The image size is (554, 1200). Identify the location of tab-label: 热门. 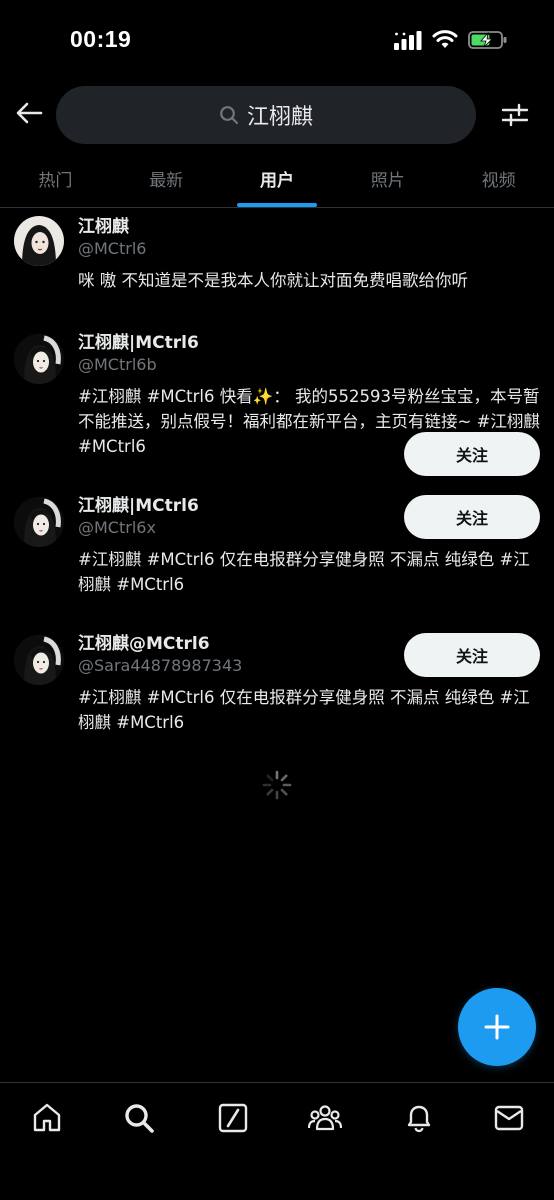
(55, 181).